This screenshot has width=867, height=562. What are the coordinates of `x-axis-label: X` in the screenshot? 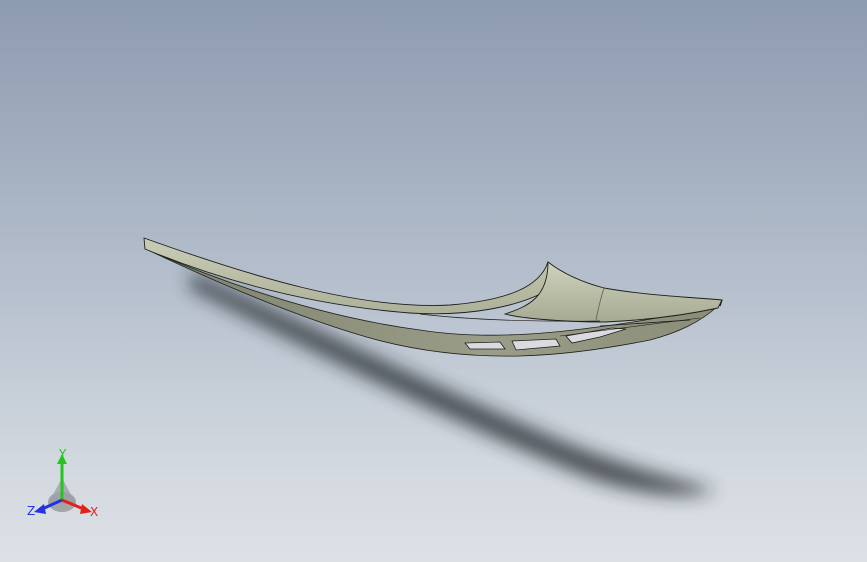 It's located at (94, 512).